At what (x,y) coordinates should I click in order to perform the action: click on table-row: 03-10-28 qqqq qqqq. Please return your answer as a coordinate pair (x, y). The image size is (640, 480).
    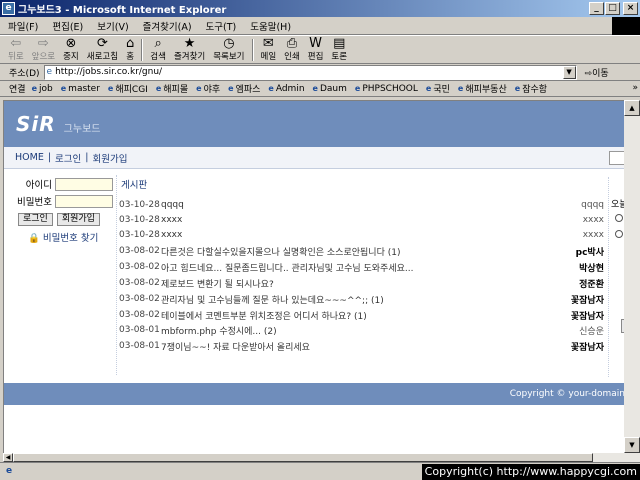
    Looking at the image, I should click on (361, 205).